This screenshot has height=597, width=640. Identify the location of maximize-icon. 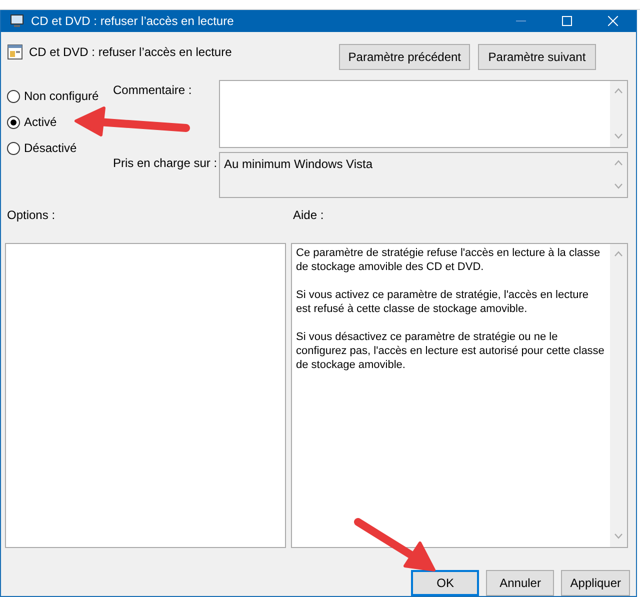
(567, 21).